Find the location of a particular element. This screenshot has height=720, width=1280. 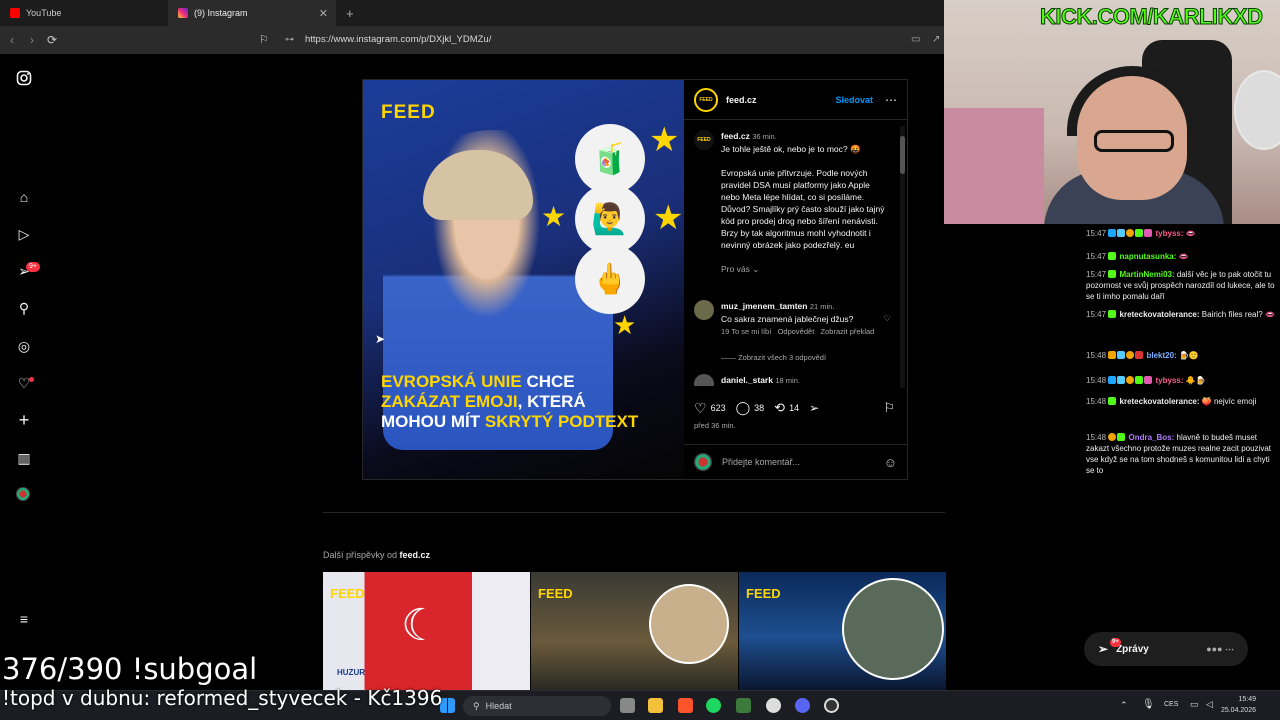

more-options-icon: ⋯ is located at coordinates (891, 100).